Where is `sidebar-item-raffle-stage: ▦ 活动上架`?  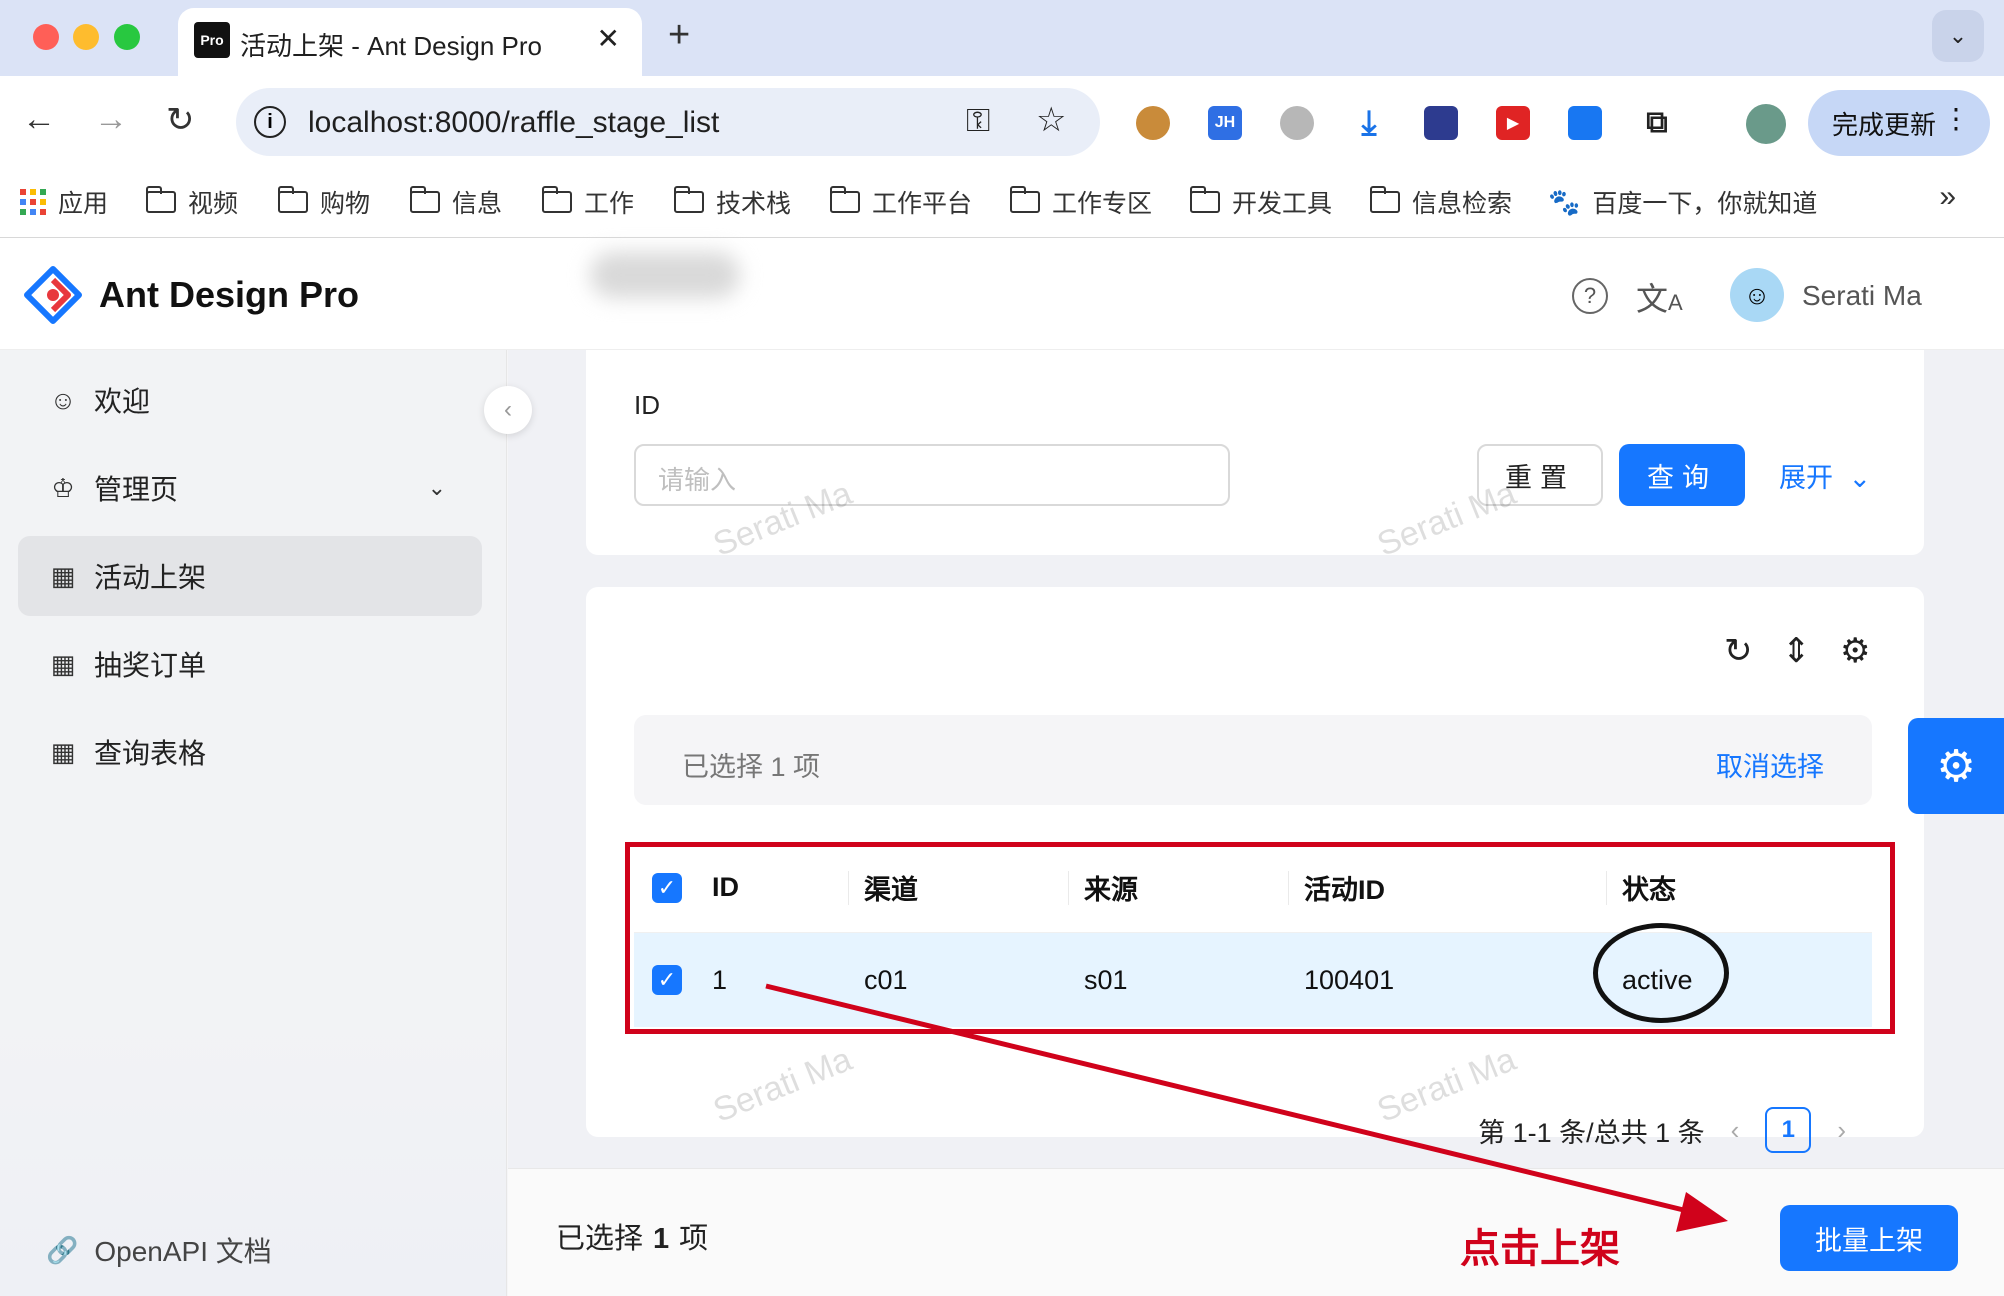 sidebar-item-raffle-stage: ▦ 活动上架 is located at coordinates (250, 576).